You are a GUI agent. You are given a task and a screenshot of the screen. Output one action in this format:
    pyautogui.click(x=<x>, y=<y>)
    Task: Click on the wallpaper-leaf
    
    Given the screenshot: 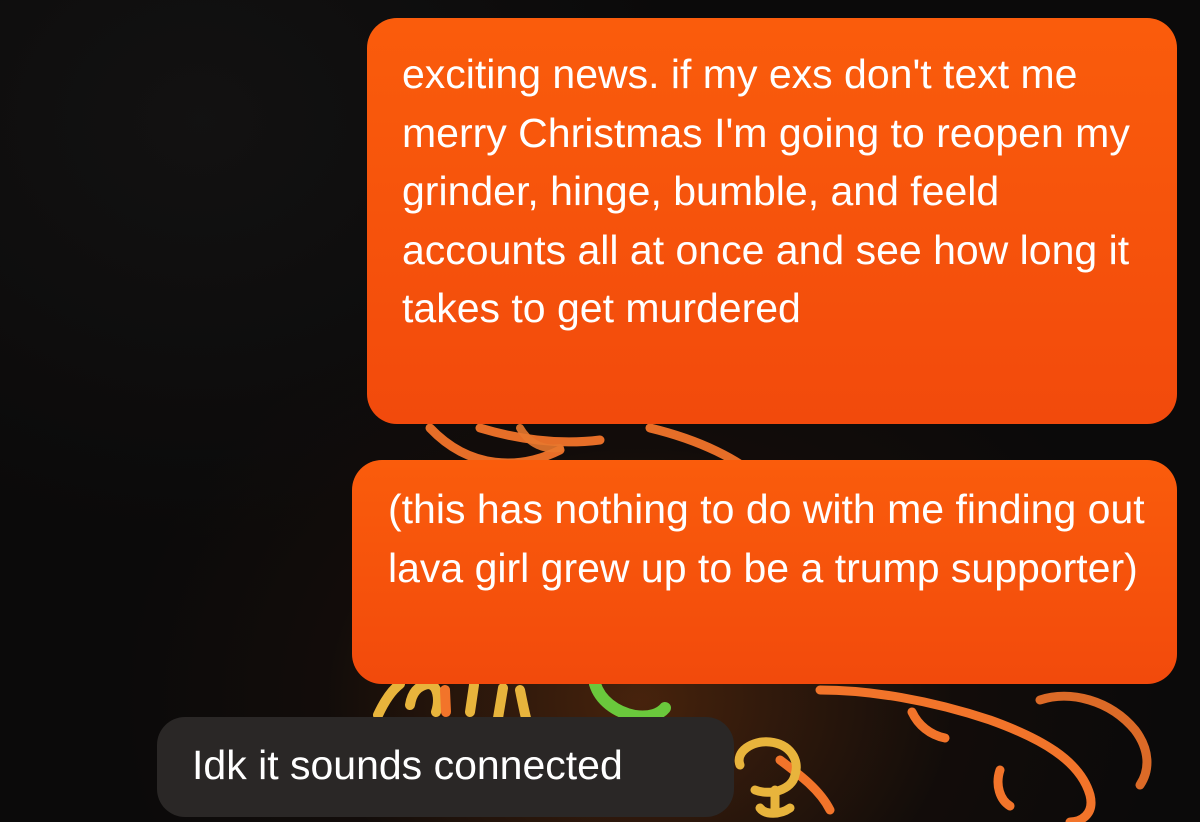 What is the action you would take?
    pyautogui.click(x=630, y=700)
    